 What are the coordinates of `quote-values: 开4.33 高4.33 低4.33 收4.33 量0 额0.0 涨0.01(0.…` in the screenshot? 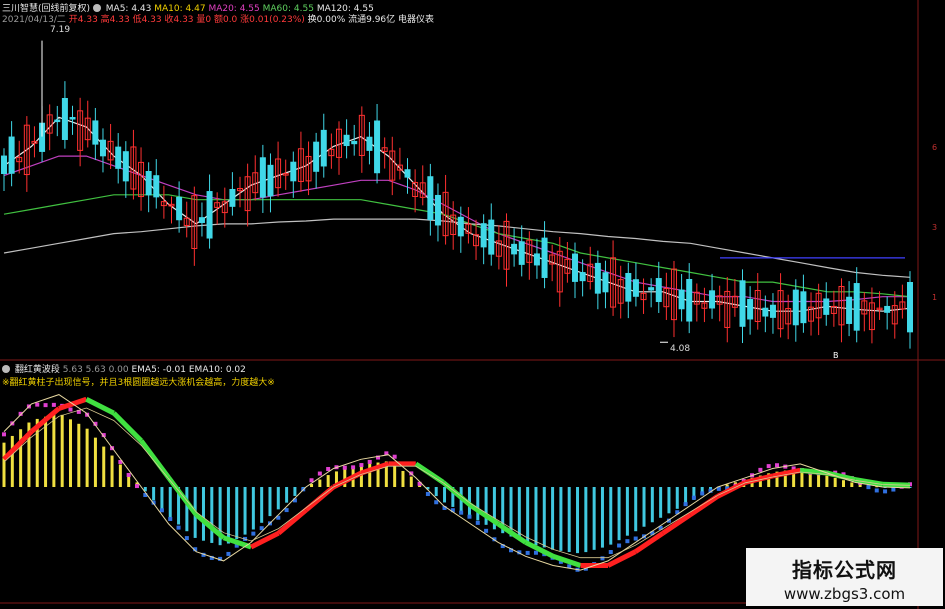 It's located at (186, 20).